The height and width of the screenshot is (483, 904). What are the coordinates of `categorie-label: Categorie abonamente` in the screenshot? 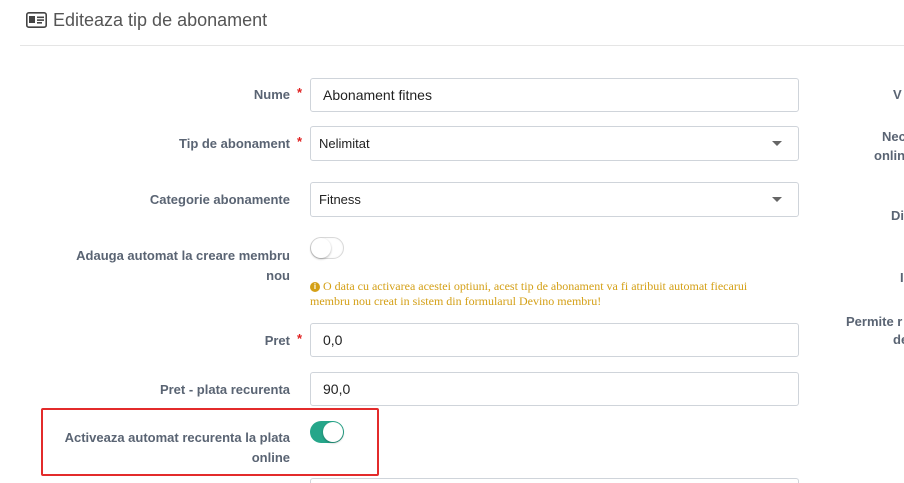 It's located at (219, 199).